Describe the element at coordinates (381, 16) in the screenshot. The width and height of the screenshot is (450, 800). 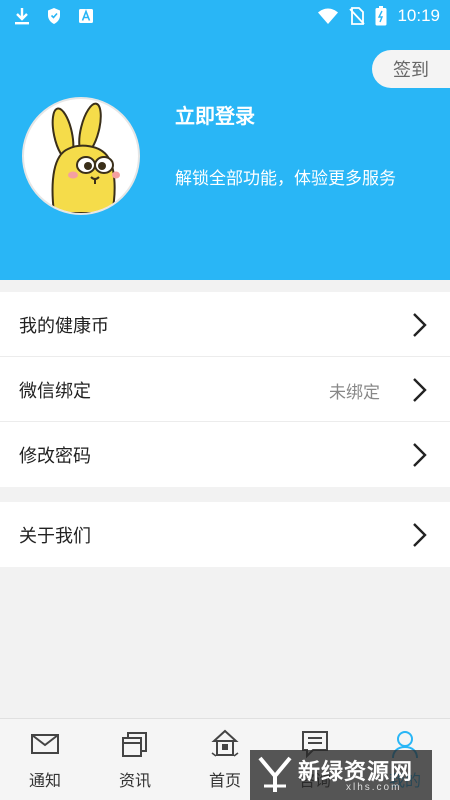
I see `battery-icon` at that location.